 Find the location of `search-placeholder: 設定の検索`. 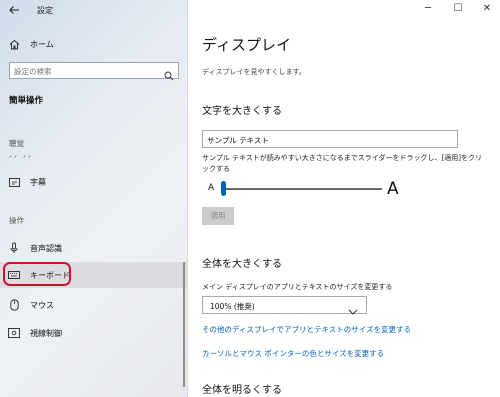

search-placeholder: 設定の検索 is located at coordinates (33, 71).